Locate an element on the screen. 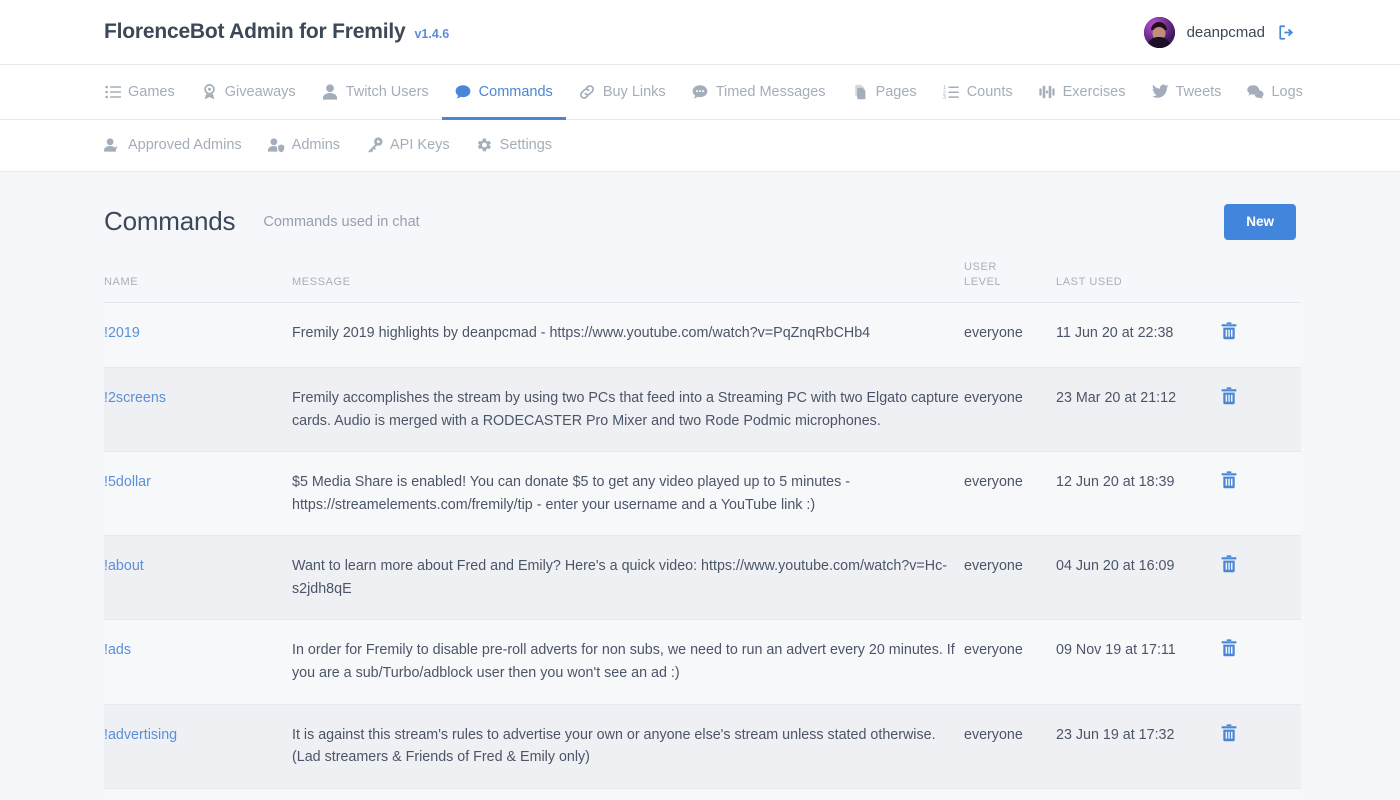 The width and height of the screenshot is (1400, 800). nav-item-counts: 1 2 3 Counts is located at coordinates (978, 93).